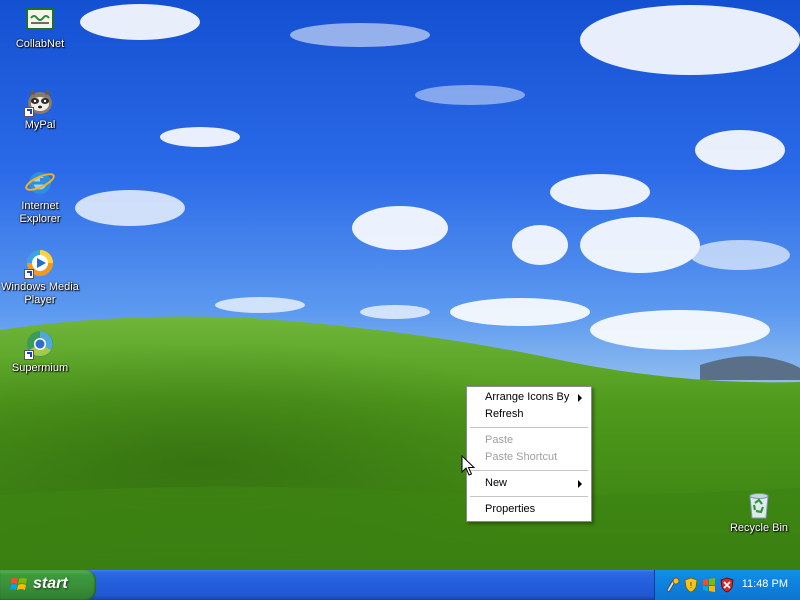 The width and height of the screenshot is (800, 600). What do you see at coordinates (400, 585) in the screenshot?
I see `taskbar: start ! 11:48 PM` at bounding box center [400, 585].